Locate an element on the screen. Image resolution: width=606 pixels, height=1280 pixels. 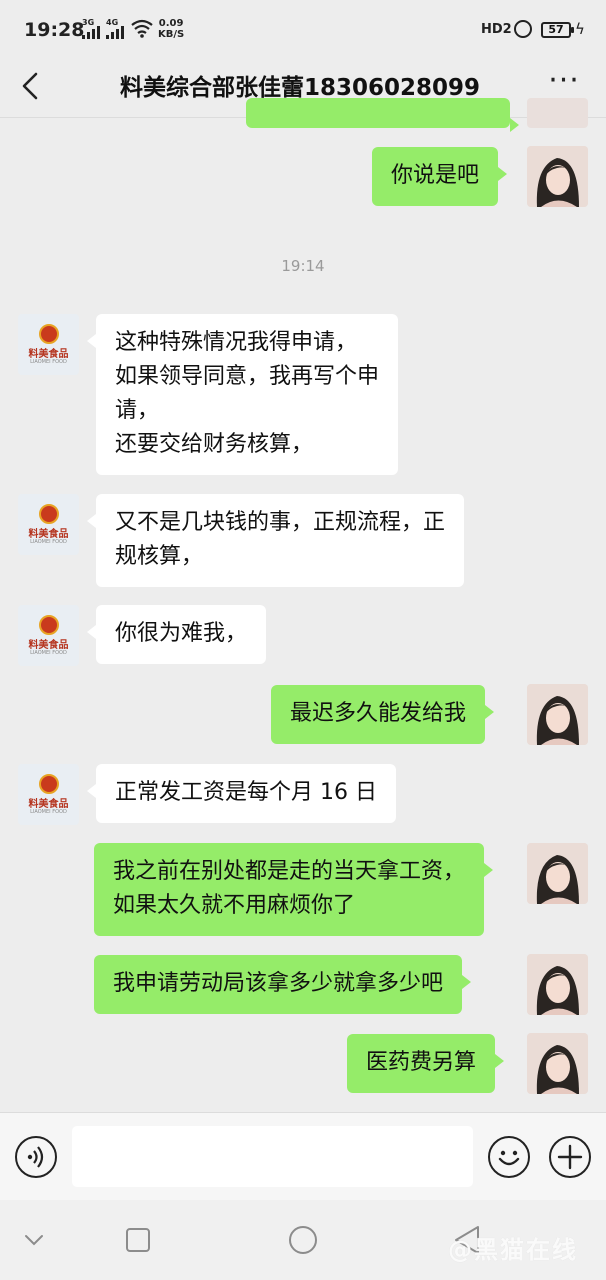
nav-down-icon is located at coordinates (34, 1240).